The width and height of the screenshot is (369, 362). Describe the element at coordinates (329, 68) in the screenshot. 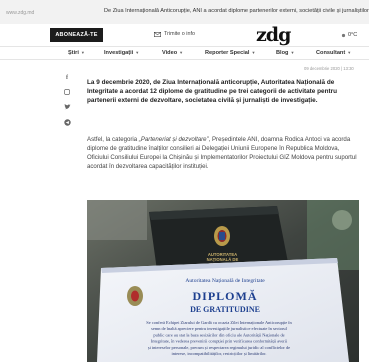

I see `article-date: 09 decembrie 2020 | 13:30` at that location.